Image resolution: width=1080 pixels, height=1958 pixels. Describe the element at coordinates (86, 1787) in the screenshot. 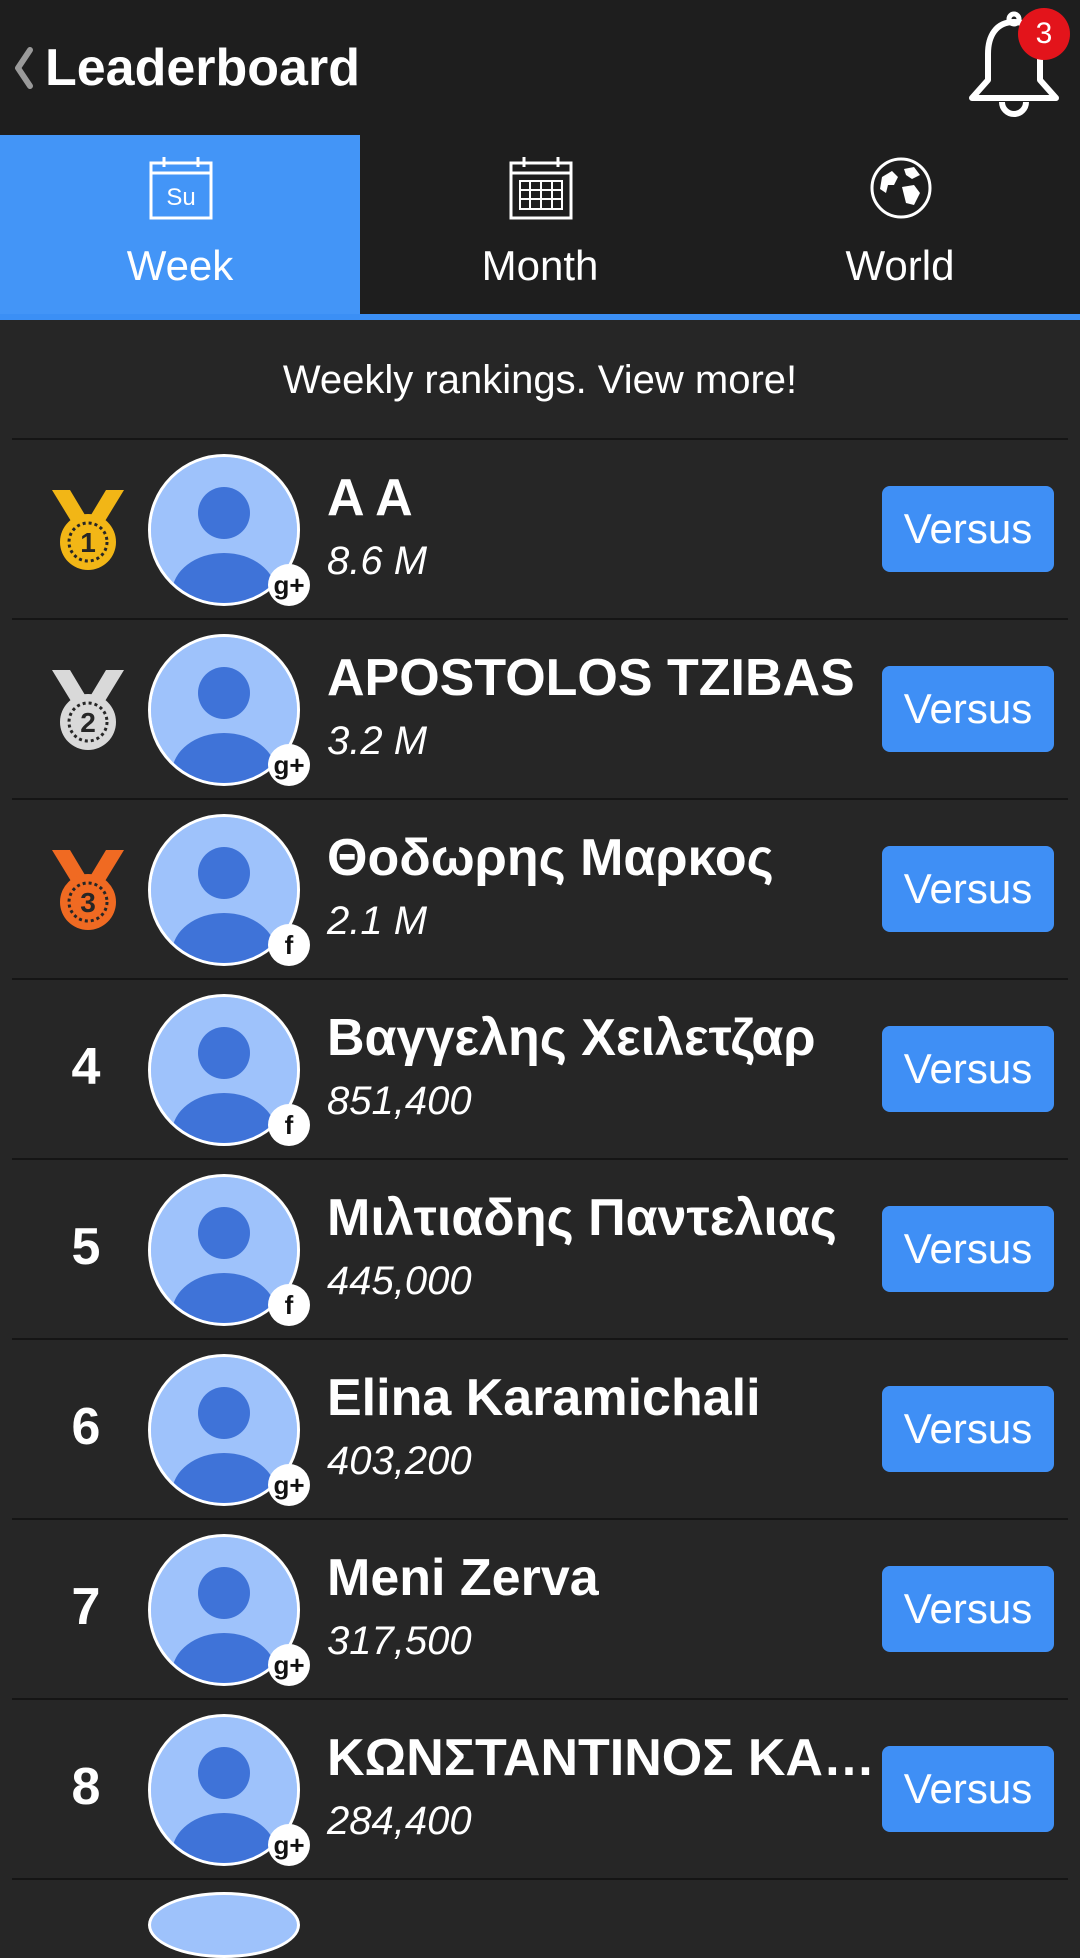

I see `rank-number: 8` at that location.